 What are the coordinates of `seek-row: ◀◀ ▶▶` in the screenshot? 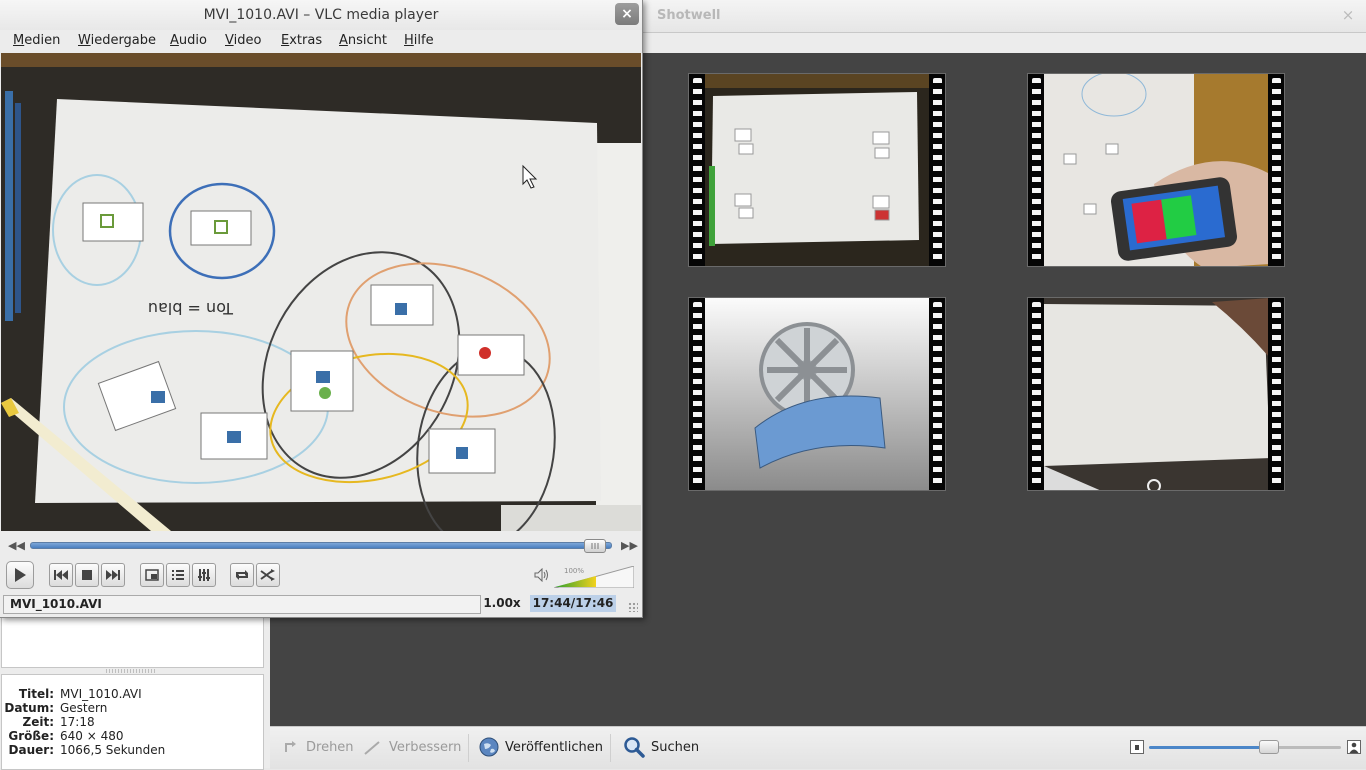 It's located at (321, 545).